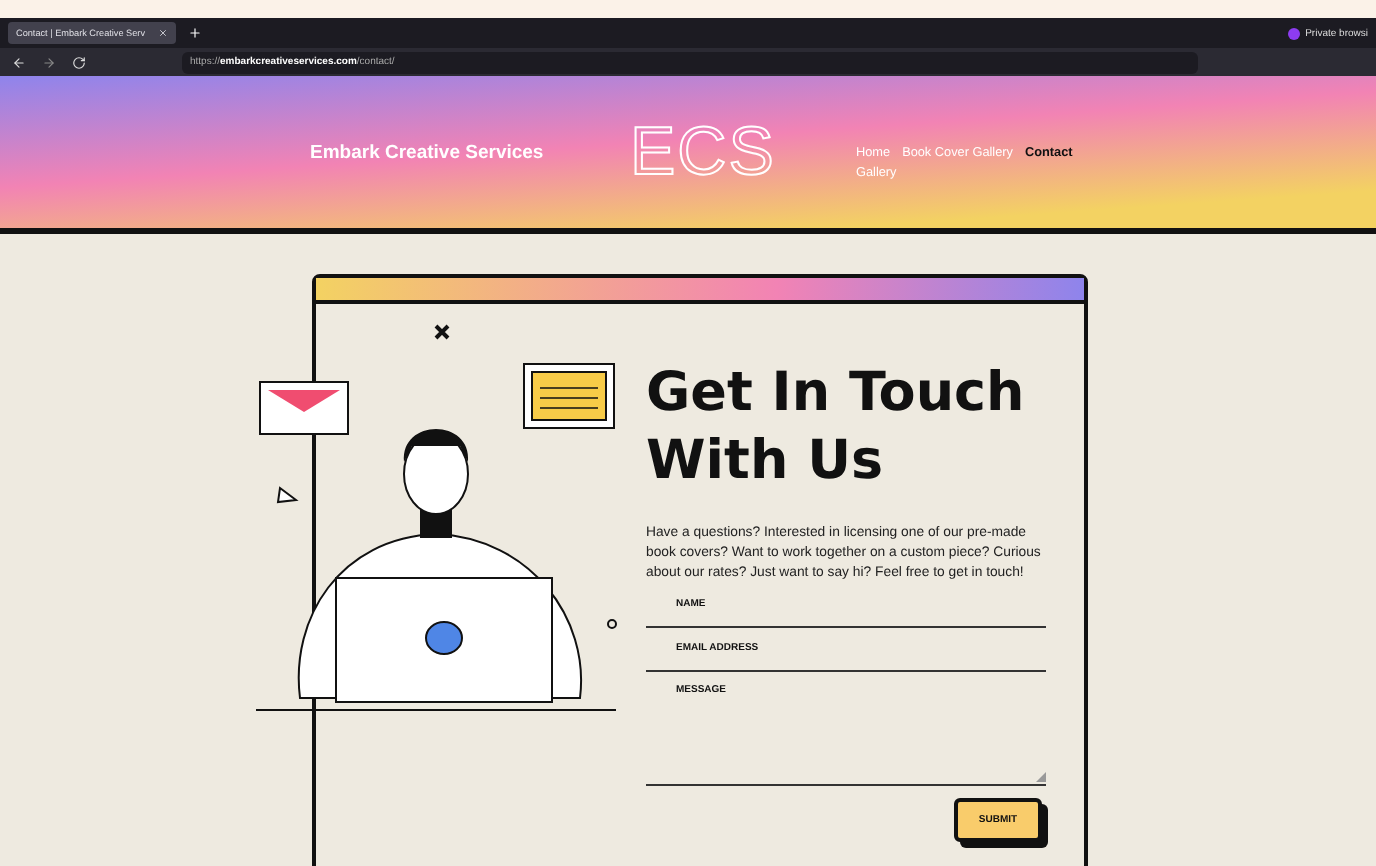 The width and height of the screenshot is (1376, 866). What do you see at coordinates (1041, 777) in the screenshot?
I see `resize-grip-icon` at bounding box center [1041, 777].